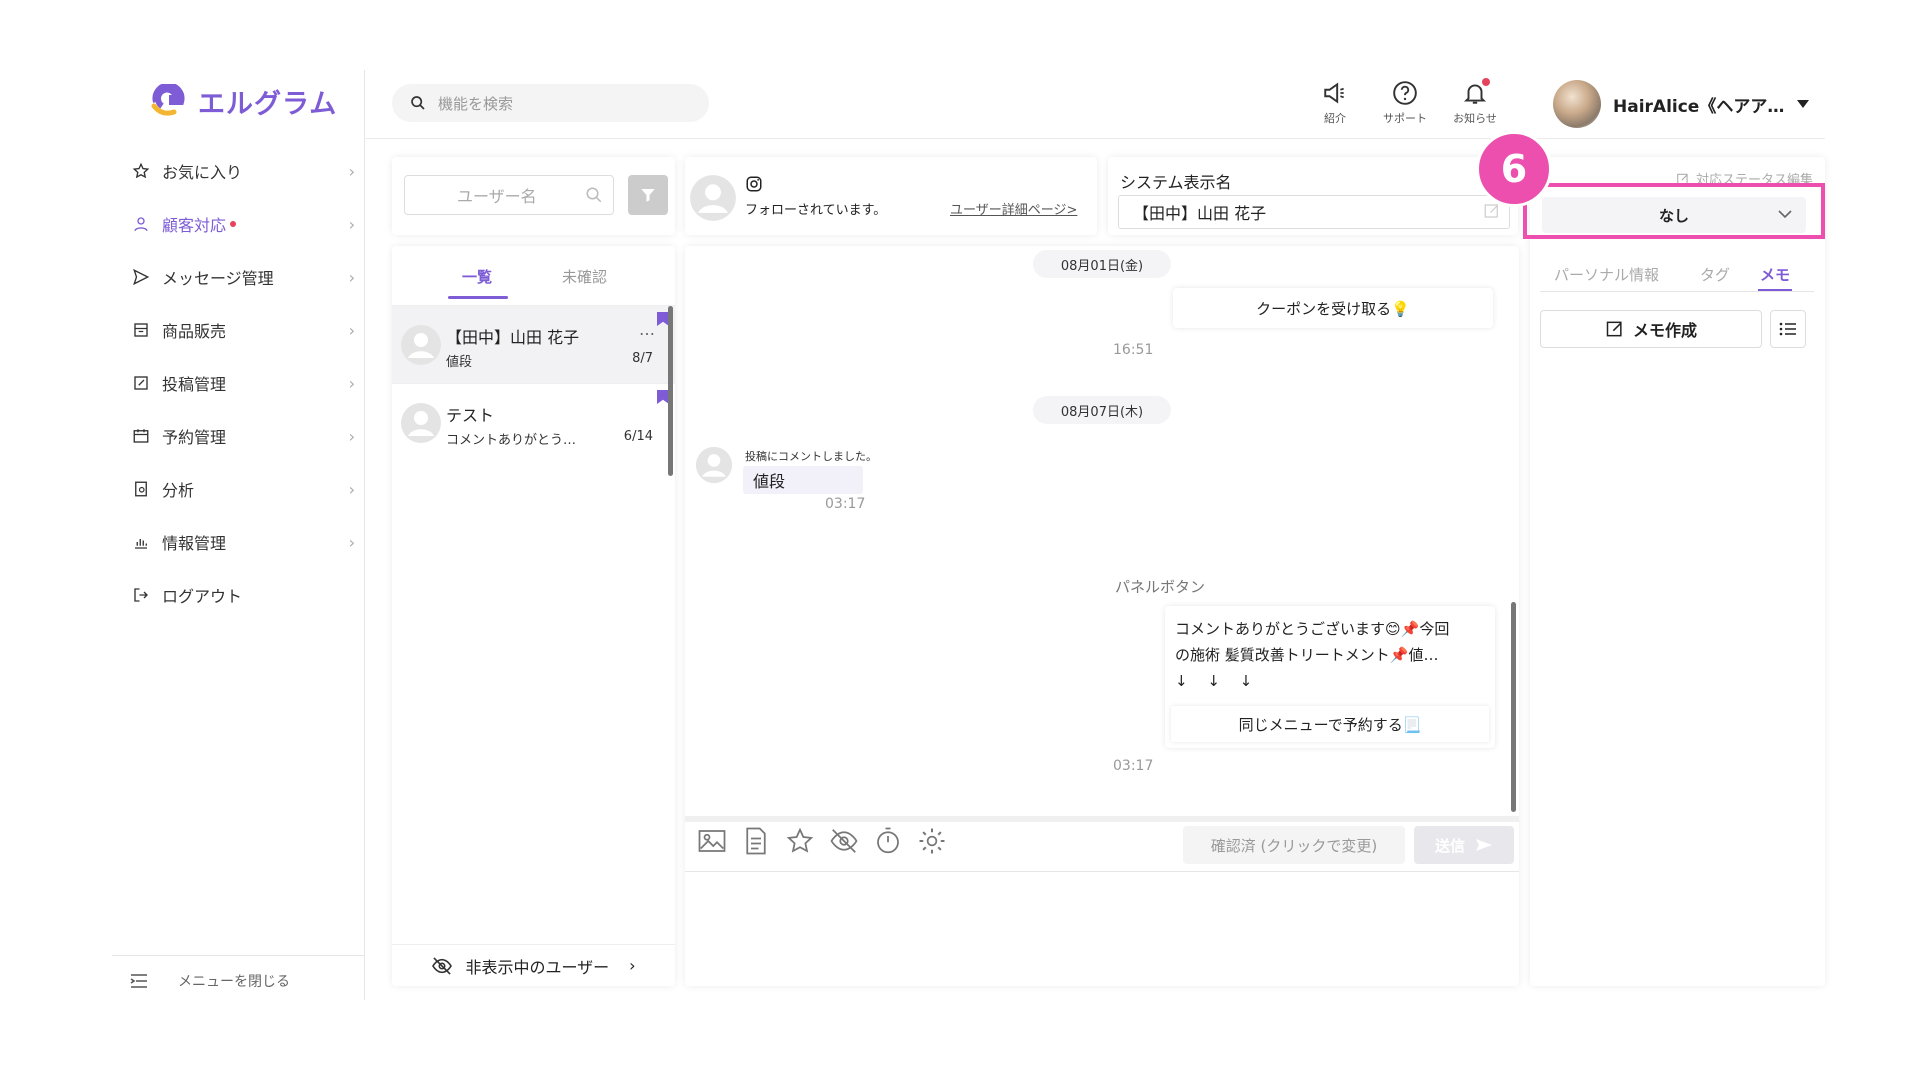 The image size is (1920, 1080). Describe the element at coordinates (584, 276) in the screenshot. I see `tab-unconfirmed: 未確認` at that location.